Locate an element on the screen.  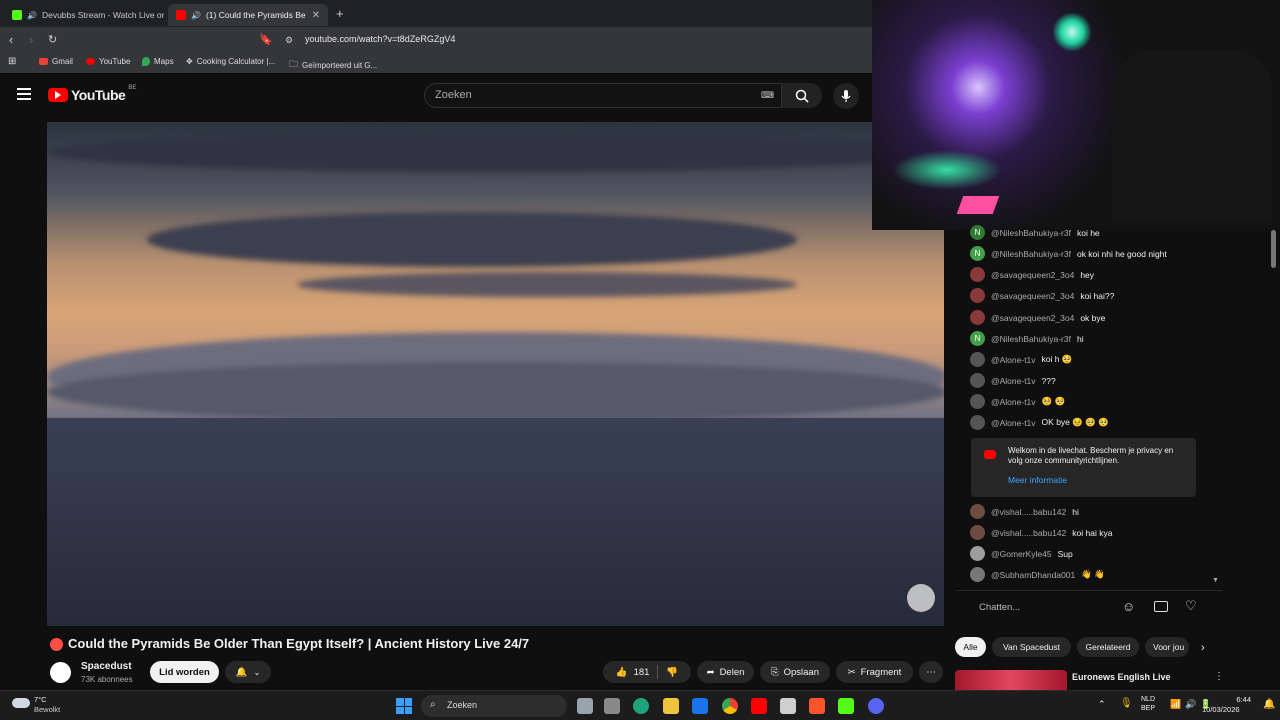
reload-icon: ↻ is located at coordinates (52, 39).